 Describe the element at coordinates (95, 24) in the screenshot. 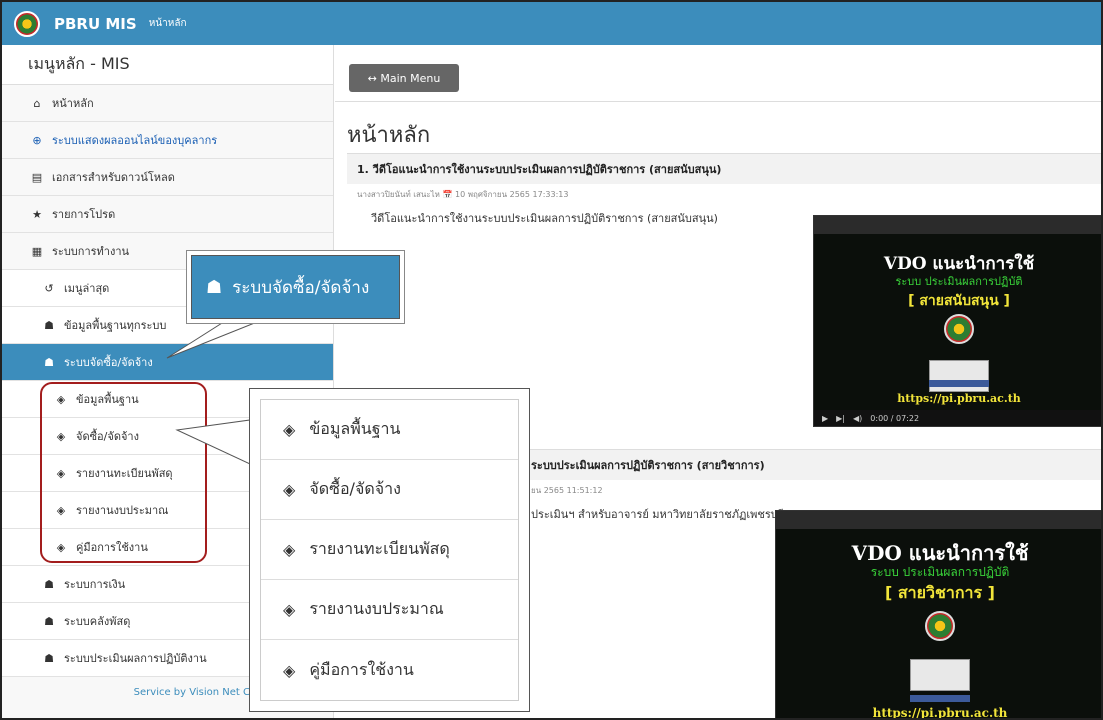

I see `brand-title: PBRU MIS` at that location.